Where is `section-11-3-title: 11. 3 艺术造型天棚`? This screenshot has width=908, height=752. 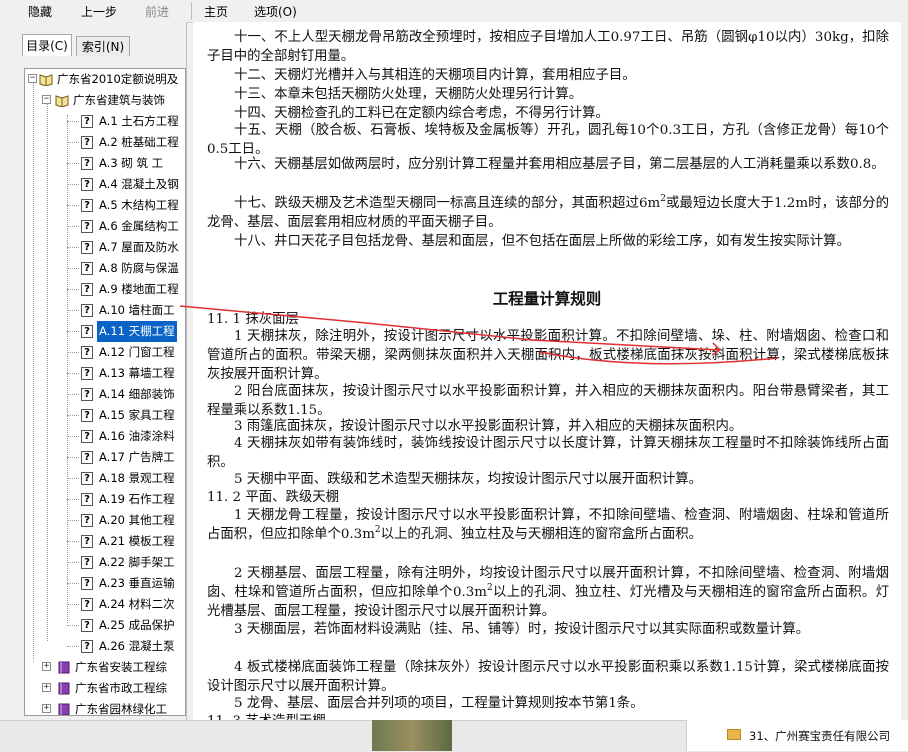
section-11-3-title: 11. 3 艺术造型天棚 is located at coordinates (548, 716).